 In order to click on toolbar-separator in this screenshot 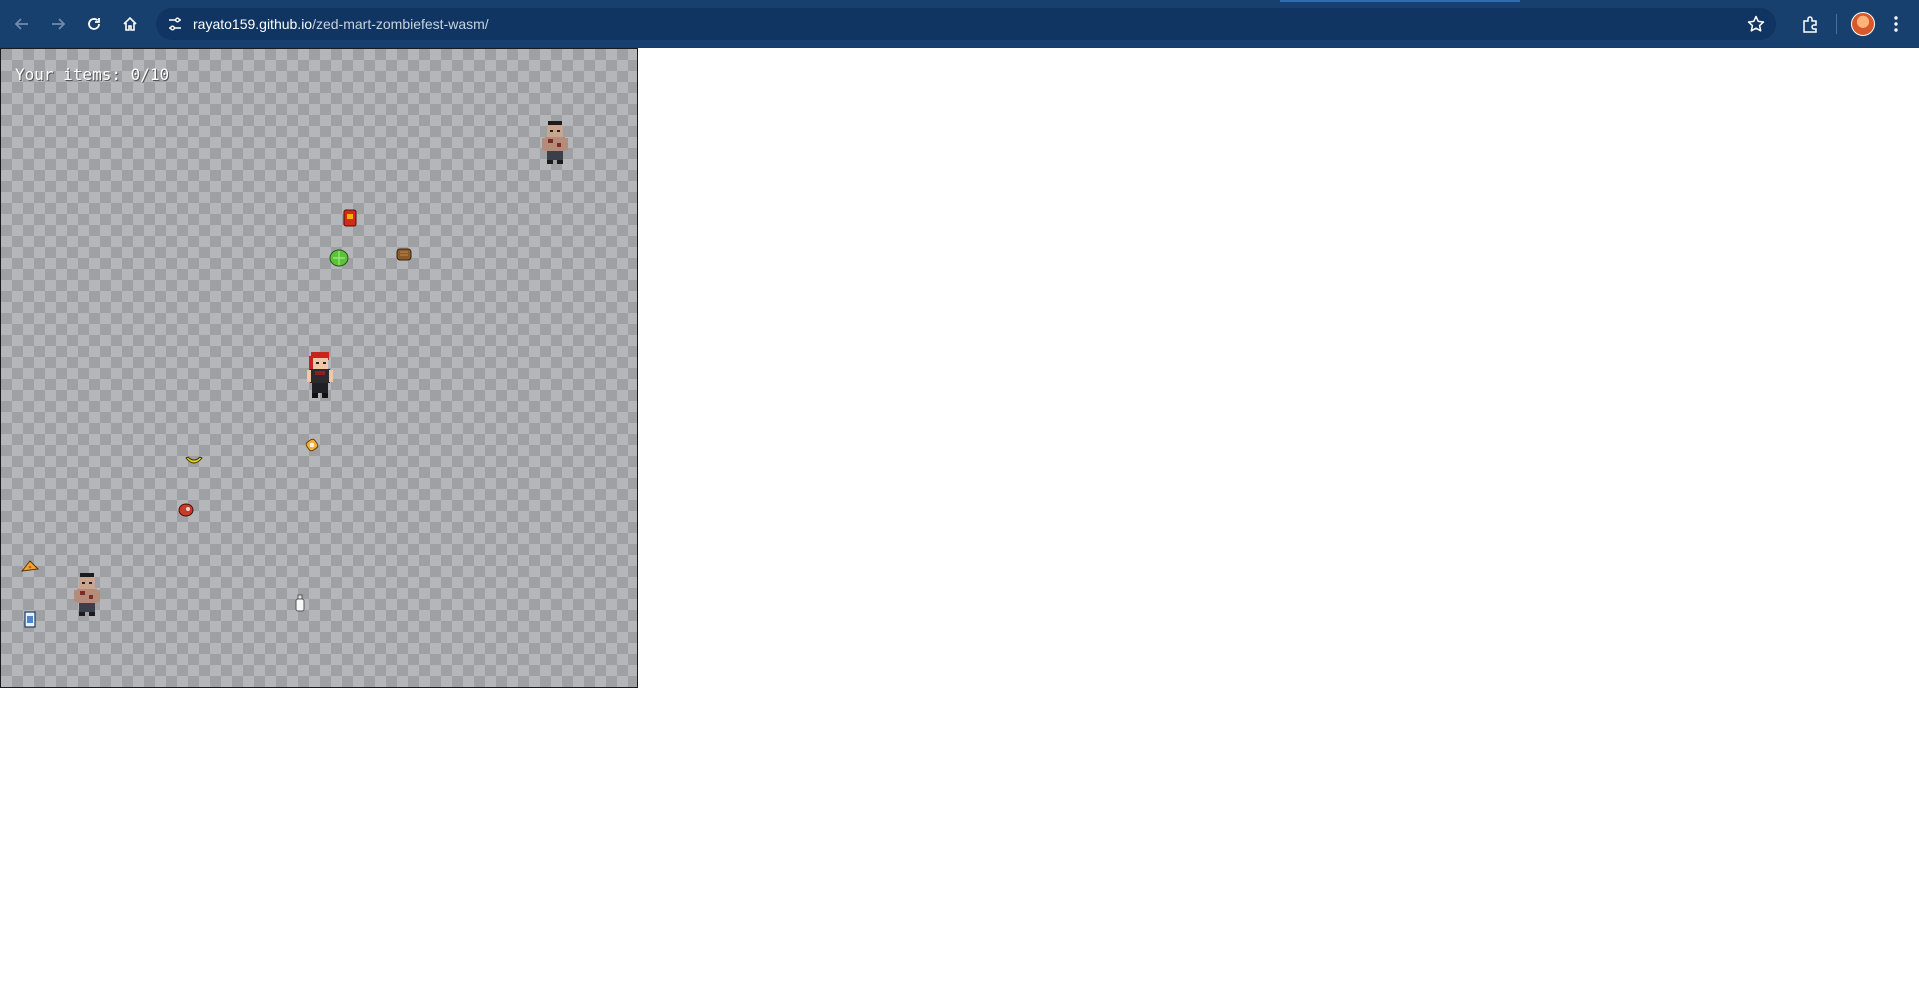, I will do `click(1836, 24)`.